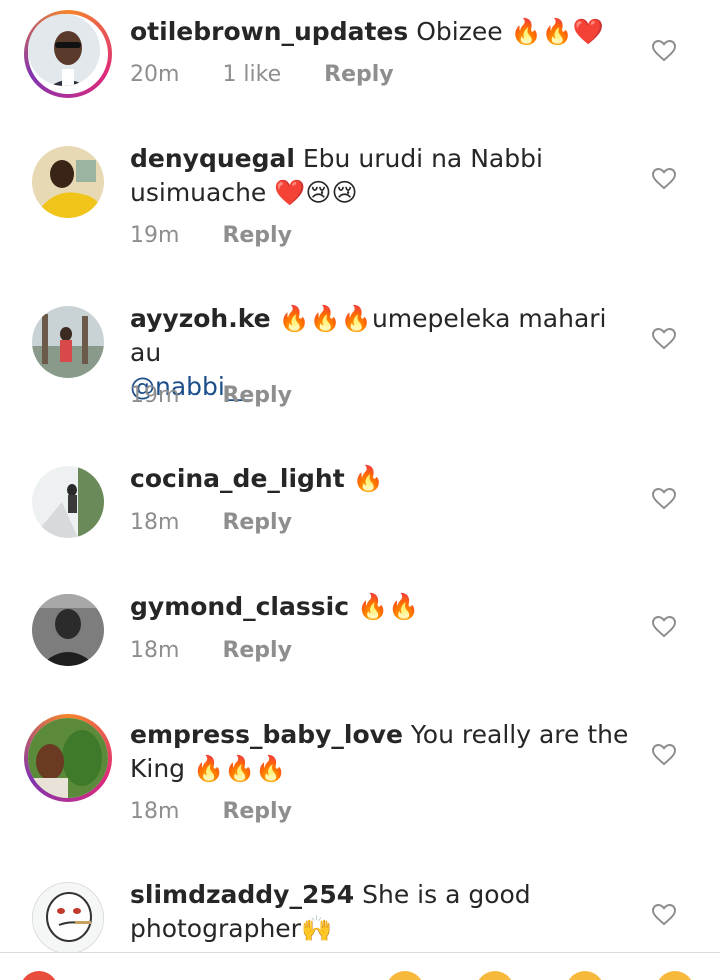 The width and height of the screenshot is (720, 980). Describe the element at coordinates (200, 318) in the screenshot. I see `comment-username: ayyzoh.ke` at that location.